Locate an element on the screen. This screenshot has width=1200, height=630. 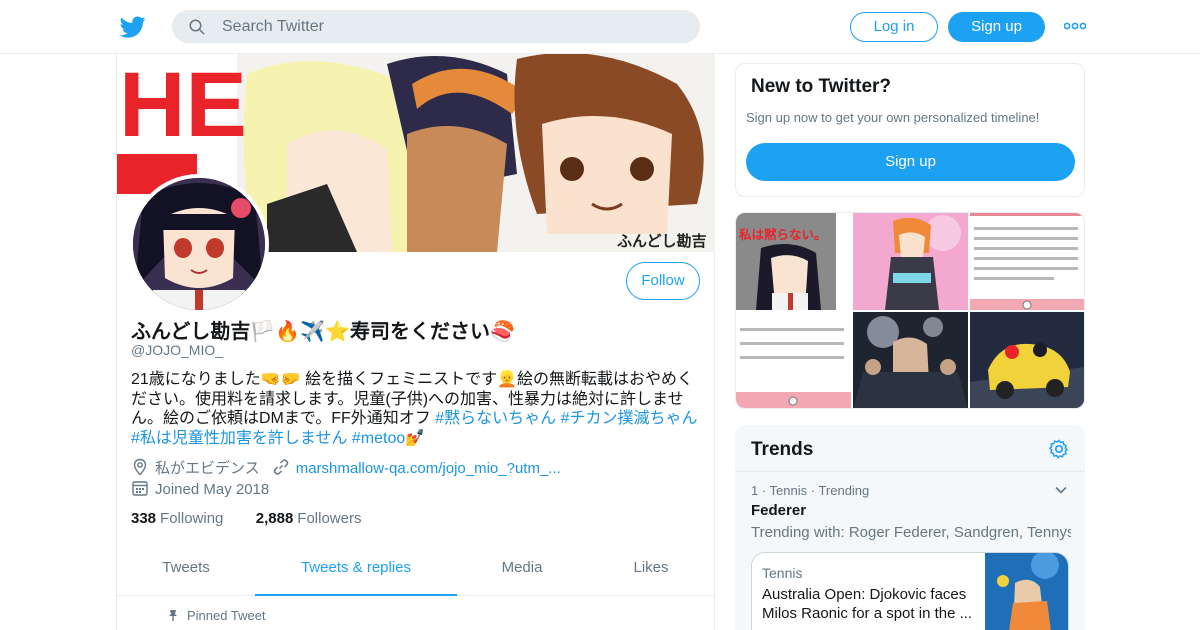
trend-card-source: Tennis is located at coordinates (782, 573).